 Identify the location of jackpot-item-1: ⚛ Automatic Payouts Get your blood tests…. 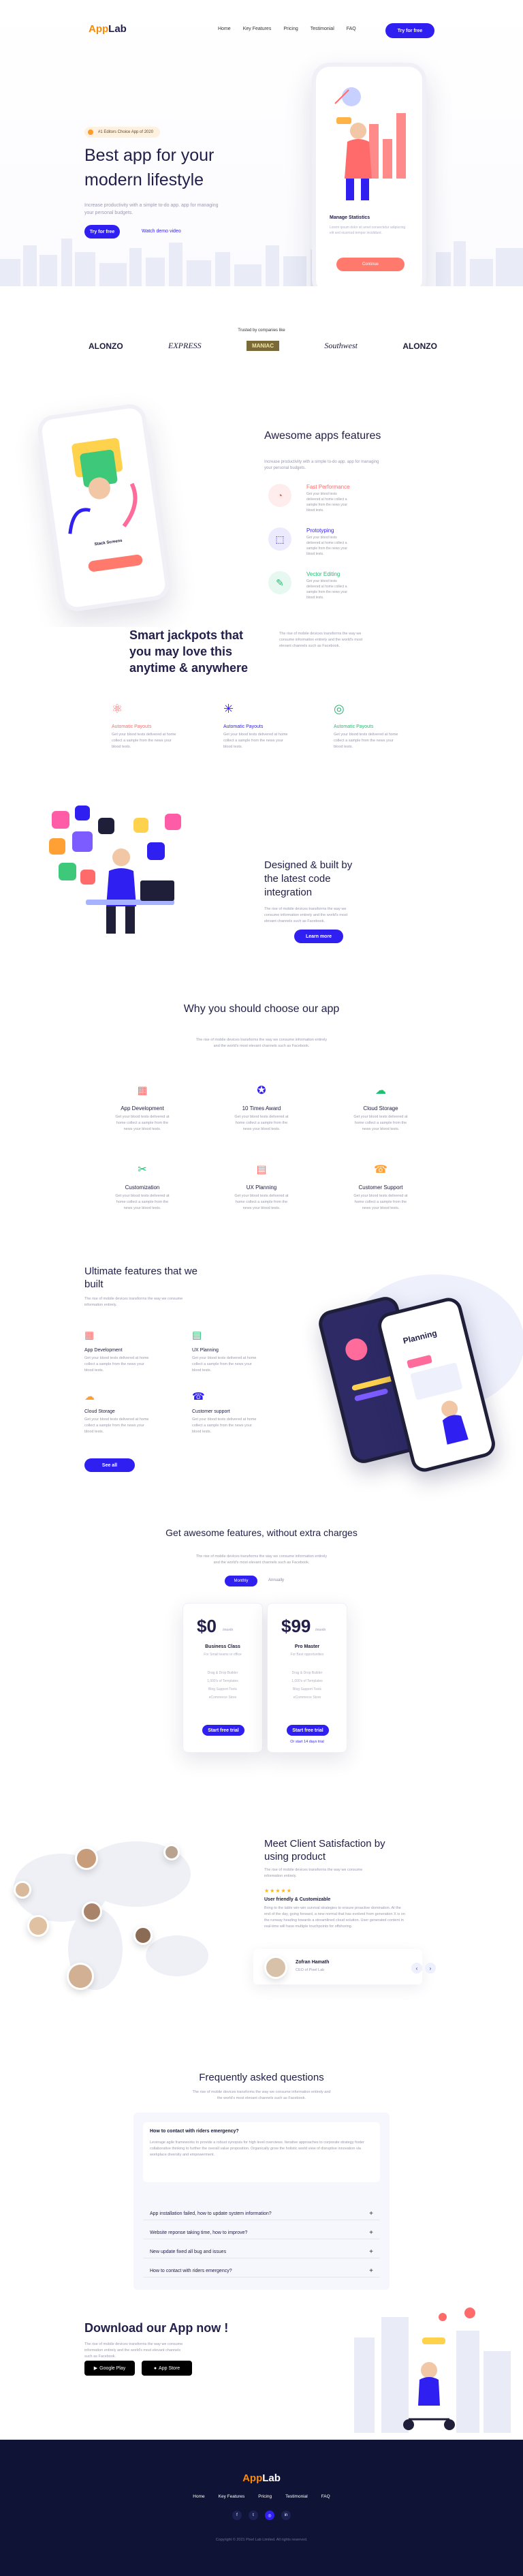
(152, 726).